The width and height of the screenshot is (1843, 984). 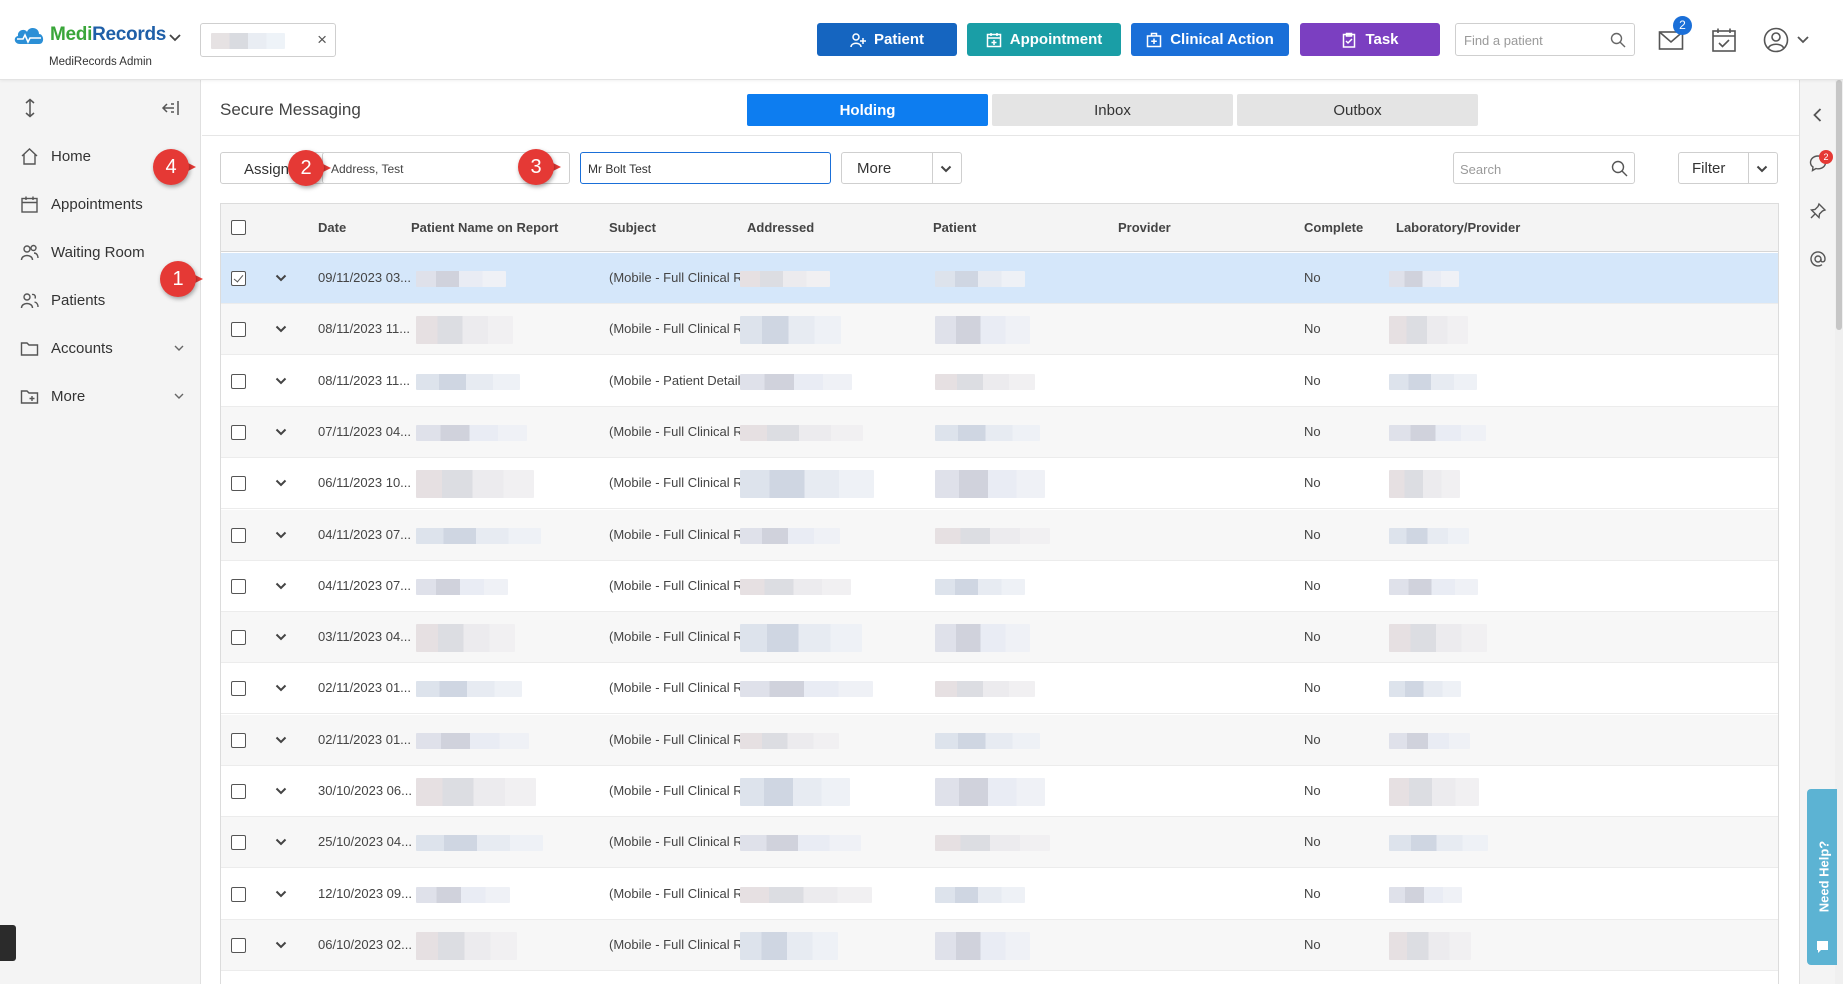 What do you see at coordinates (484, 227) in the screenshot?
I see `column-header-patient-name-on-report: Patient Name on Report` at bounding box center [484, 227].